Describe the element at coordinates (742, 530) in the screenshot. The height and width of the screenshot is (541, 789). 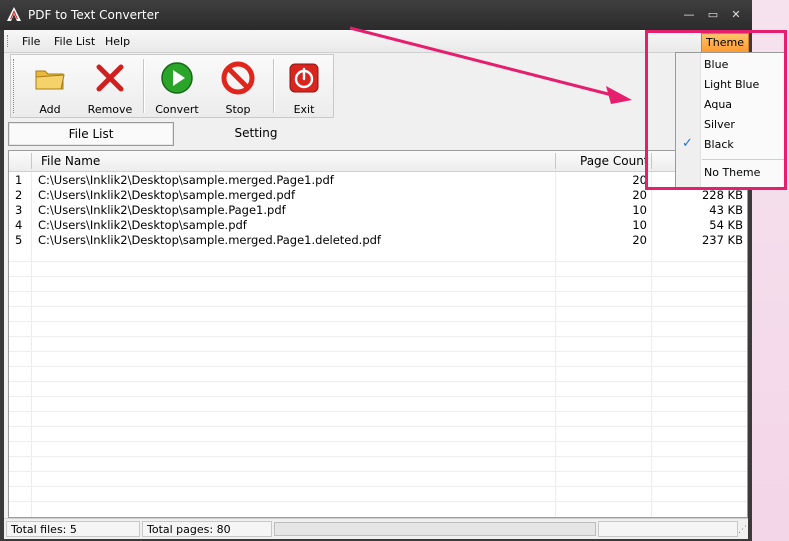
I see `resize-grip-icon: ⋰` at that location.